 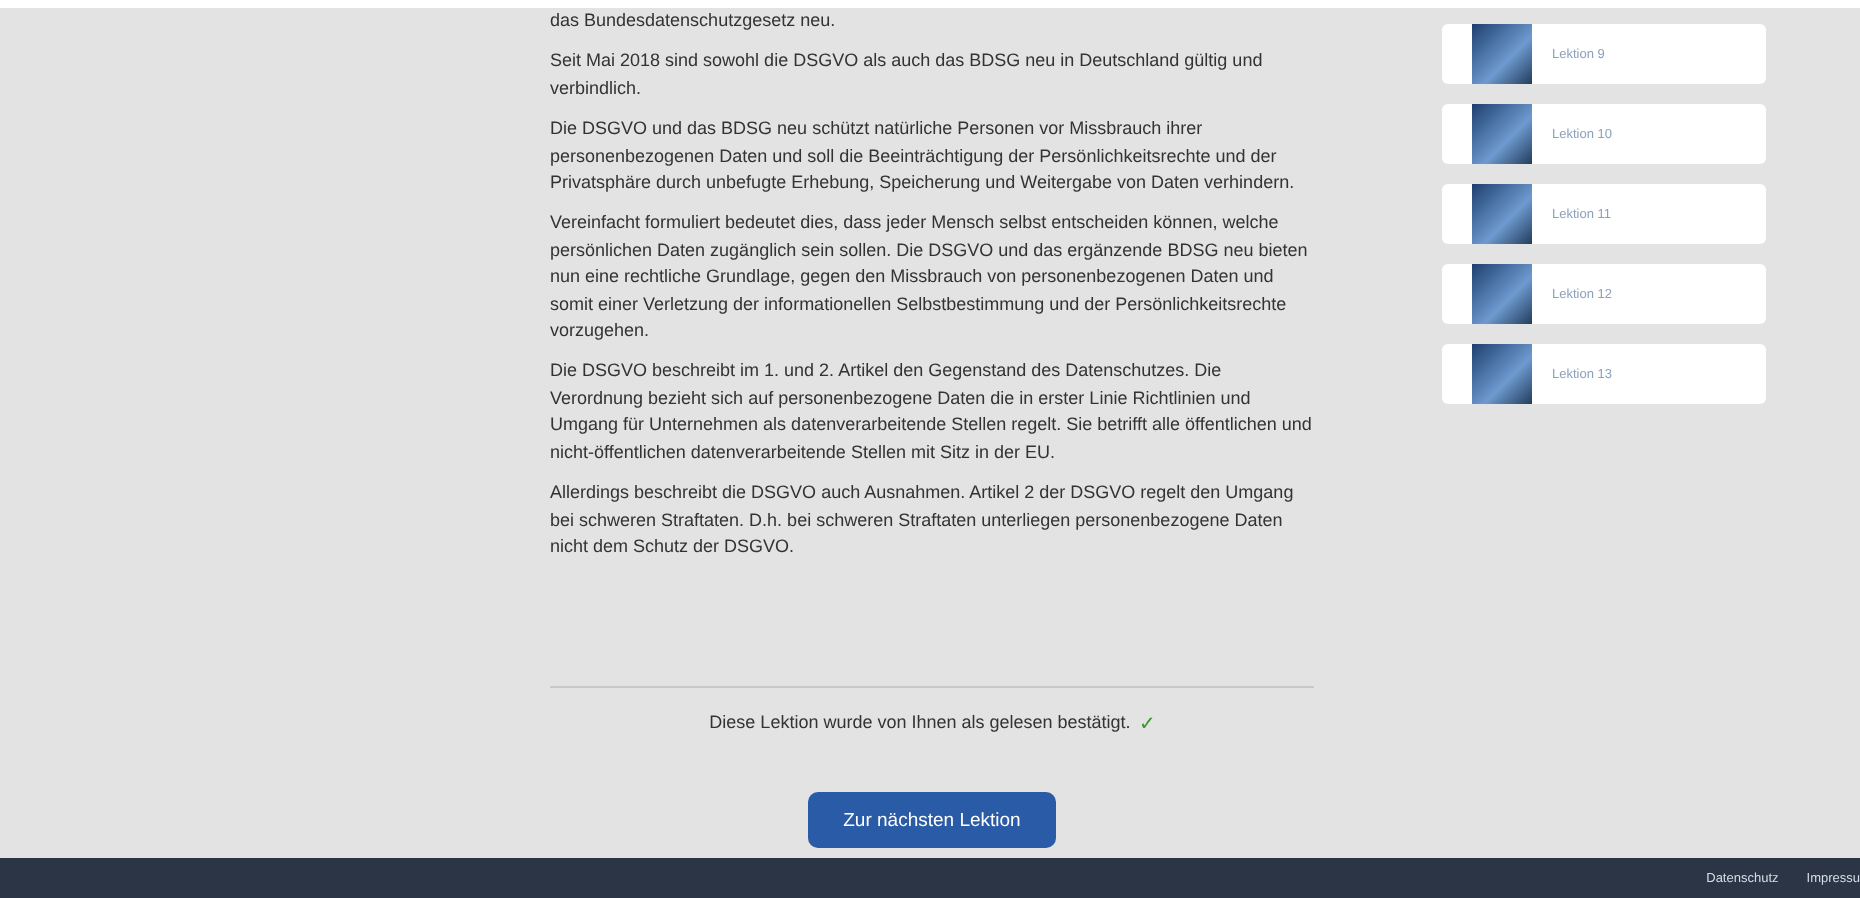 What do you see at coordinates (923, 520) in the screenshot?
I see `paragraph: Allerdings beschreibt die DSGVO auch Ausnahmen. Artikel 2 der DSGVO regelt den Umgang bei schweren Straftaten. D.h. bei schweren Straftaten unterliegen personenbezogene Daten nicht dem Schutz der DSGVO.` at bounding box center [923, 520].